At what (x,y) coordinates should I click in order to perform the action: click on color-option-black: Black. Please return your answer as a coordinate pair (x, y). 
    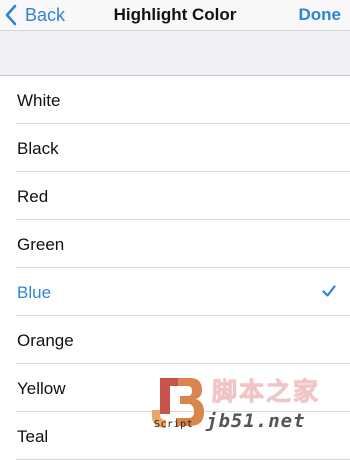
    Looking at the image, I should click on (175, 148).